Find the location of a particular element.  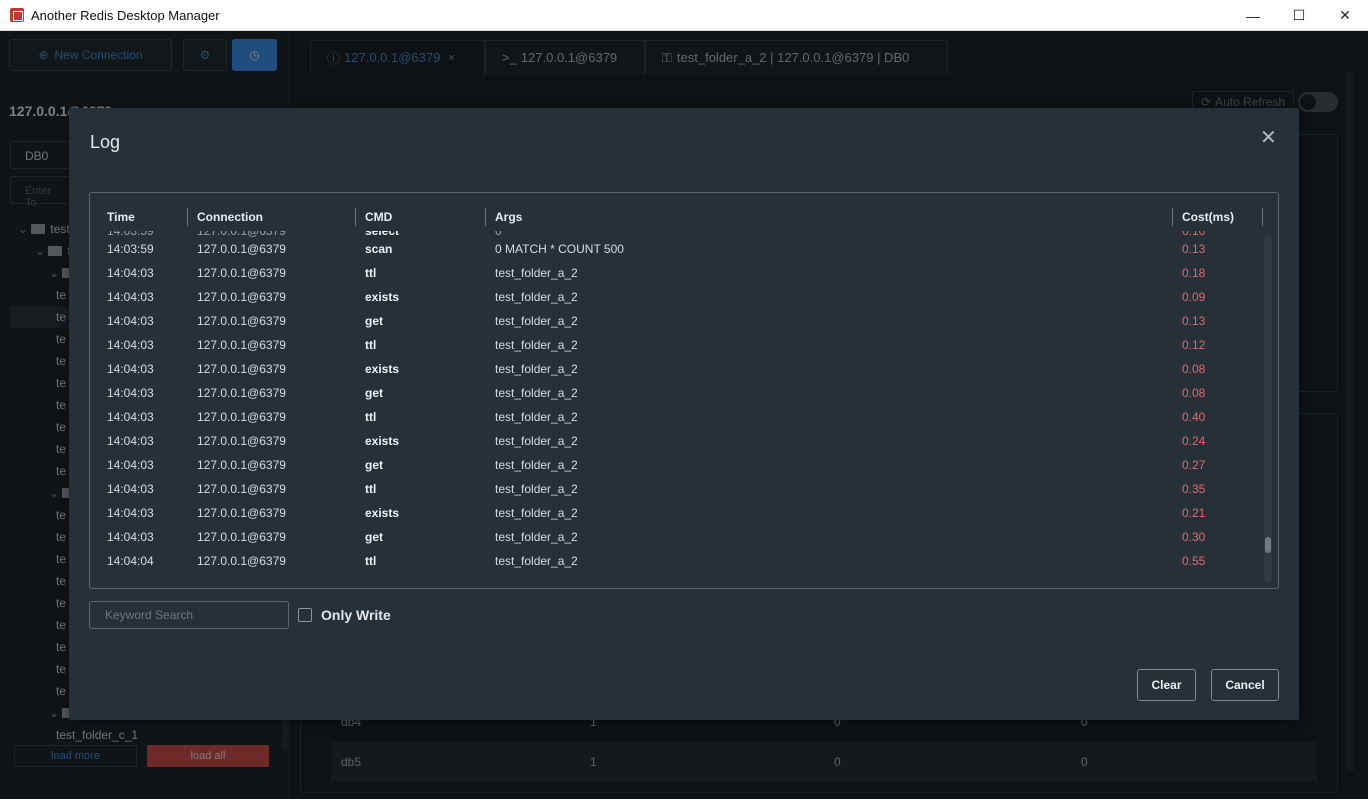

app-logo-icon is located at coordinates (17, 15).